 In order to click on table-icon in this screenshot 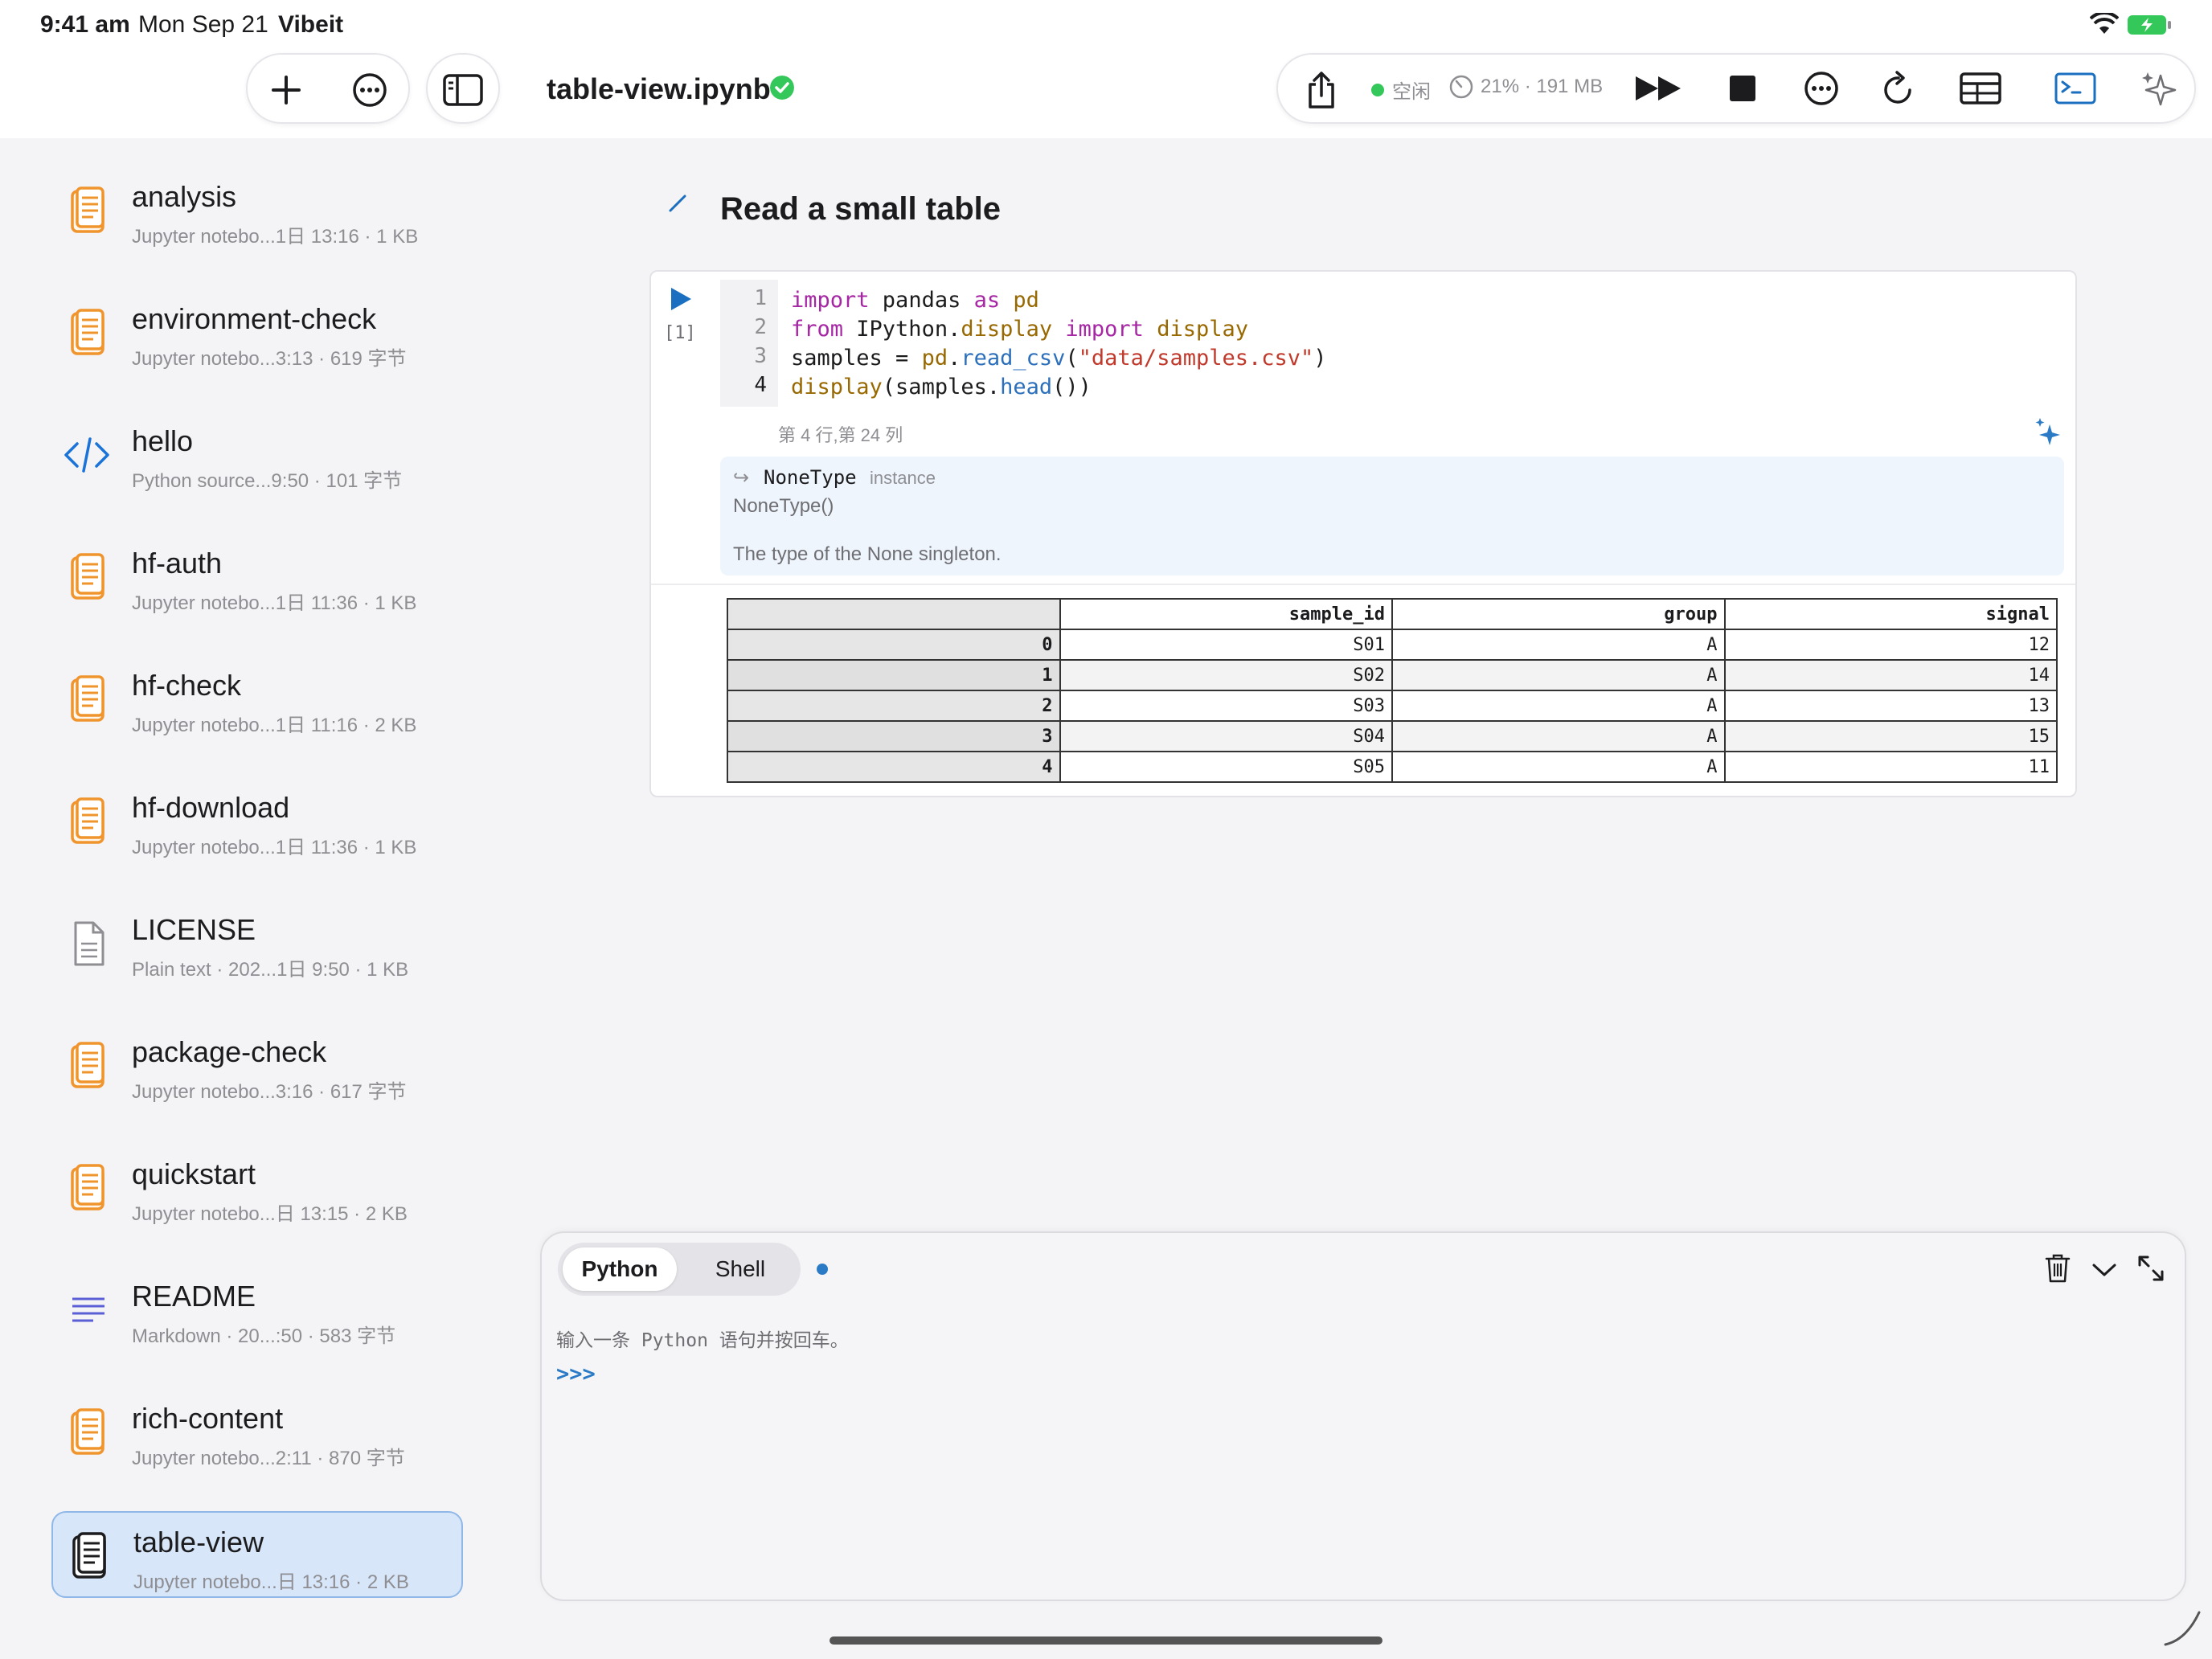, I will do `click(1980, 88)`.